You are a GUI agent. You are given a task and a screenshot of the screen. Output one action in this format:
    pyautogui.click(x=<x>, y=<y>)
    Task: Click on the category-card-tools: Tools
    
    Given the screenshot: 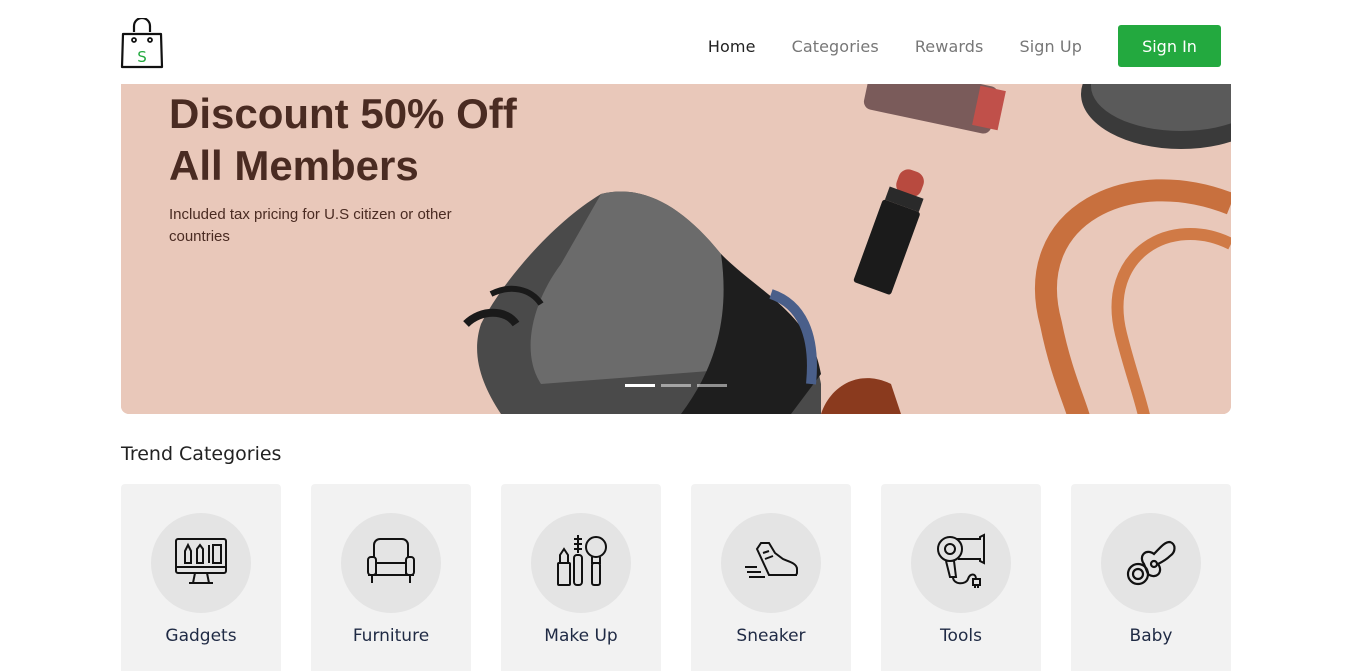 What is the action you would take?
    pyautogui.click(x=961, y=577)
    